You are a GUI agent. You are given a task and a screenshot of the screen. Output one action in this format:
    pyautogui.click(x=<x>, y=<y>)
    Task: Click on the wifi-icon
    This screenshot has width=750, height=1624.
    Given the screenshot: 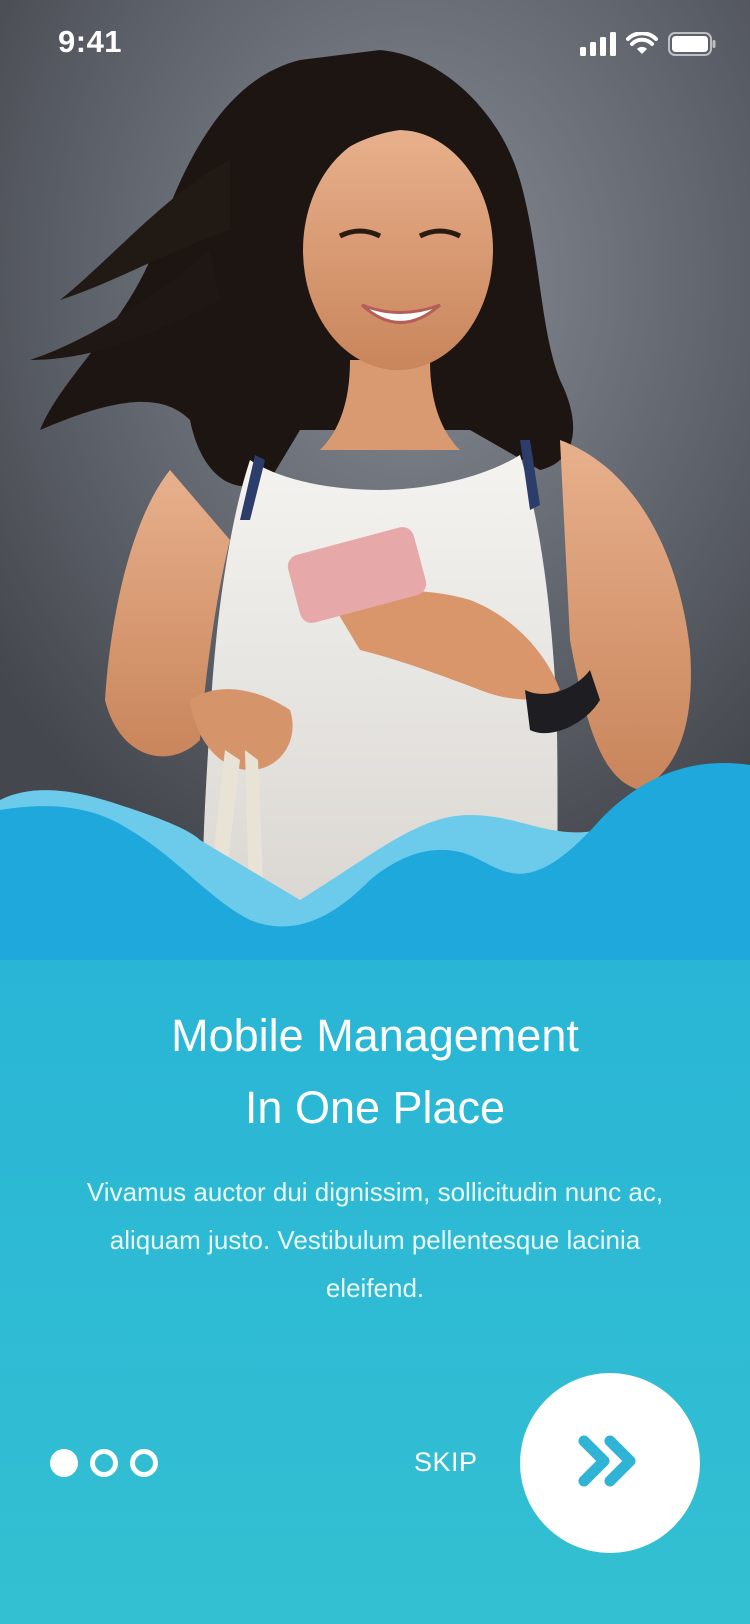 What is the action you would take?
    pyautogui.click(x=642, y=46)
    